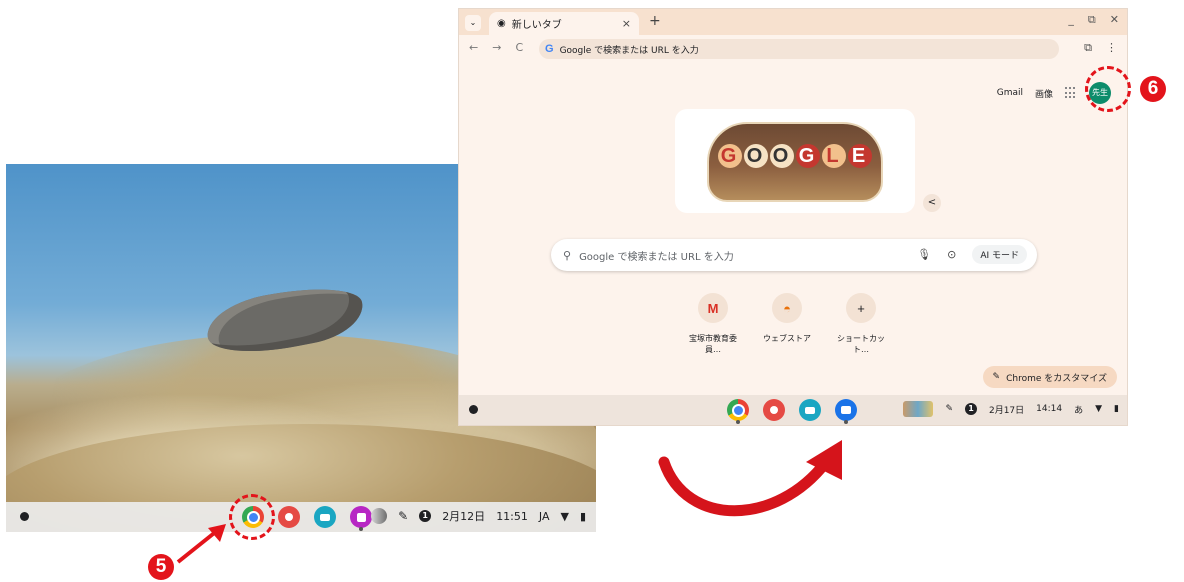 The width and height of the screenshot is (1184, 582). Describe the element at coordinates (512, 516) in the screenshot. I see `time-label: 11:51` at that location.